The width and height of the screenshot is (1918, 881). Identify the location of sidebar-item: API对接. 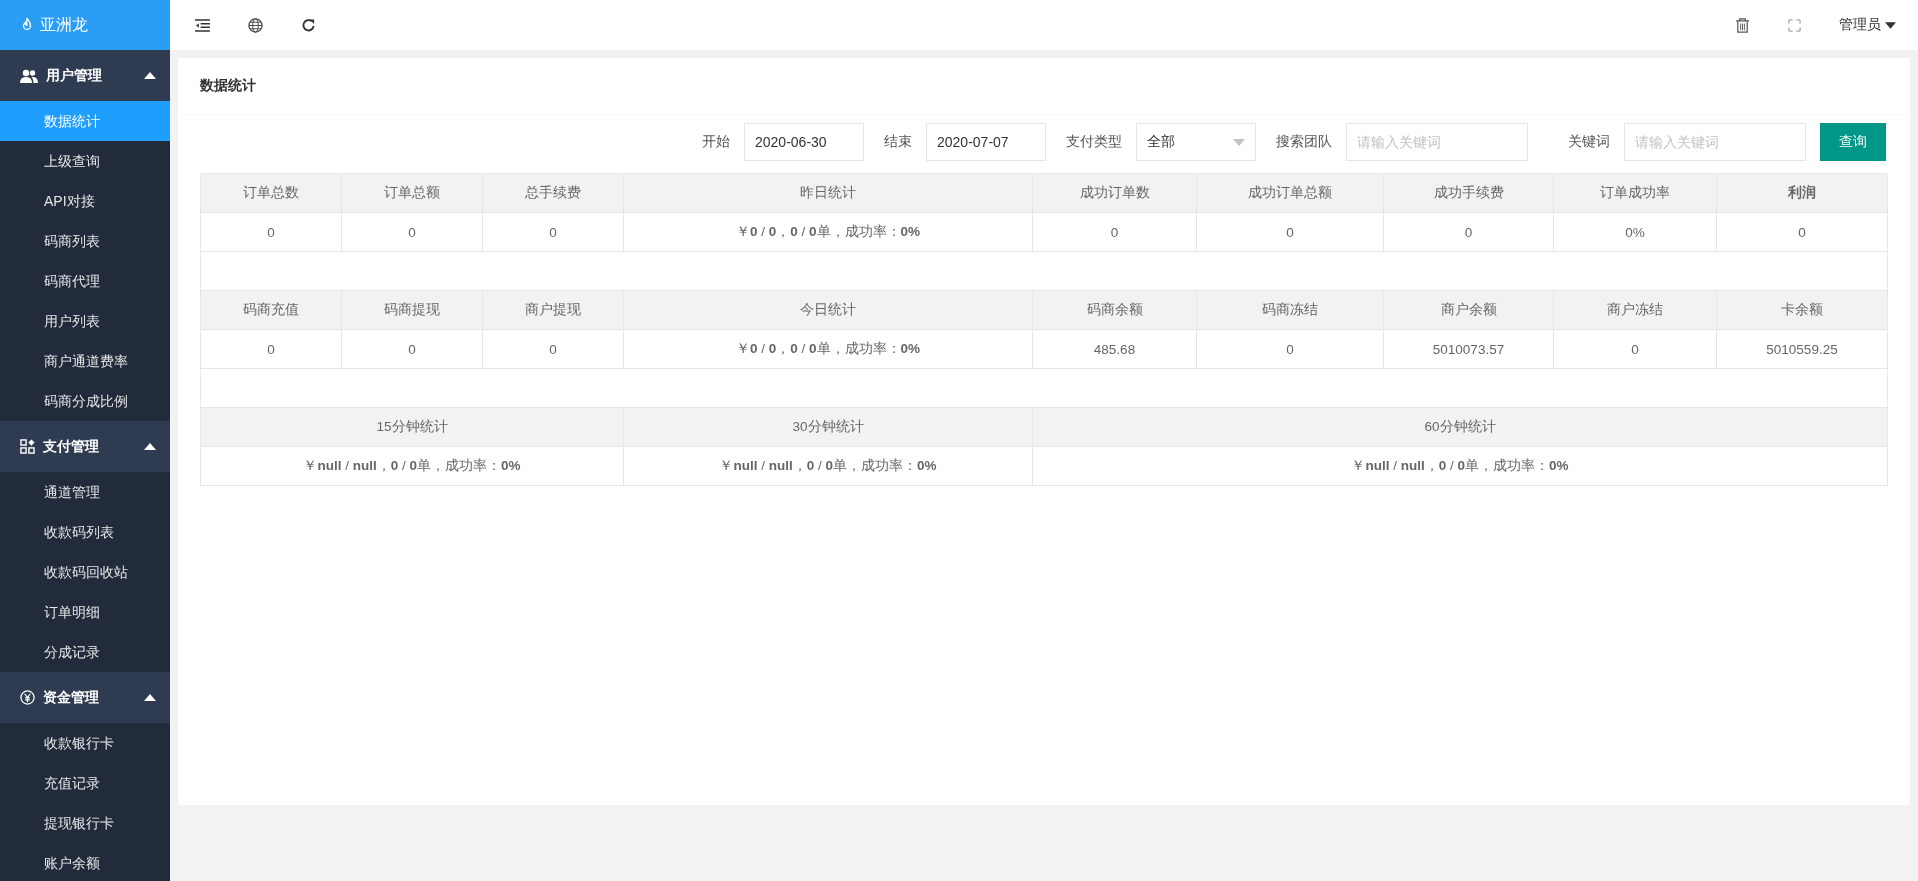
(85, 201).